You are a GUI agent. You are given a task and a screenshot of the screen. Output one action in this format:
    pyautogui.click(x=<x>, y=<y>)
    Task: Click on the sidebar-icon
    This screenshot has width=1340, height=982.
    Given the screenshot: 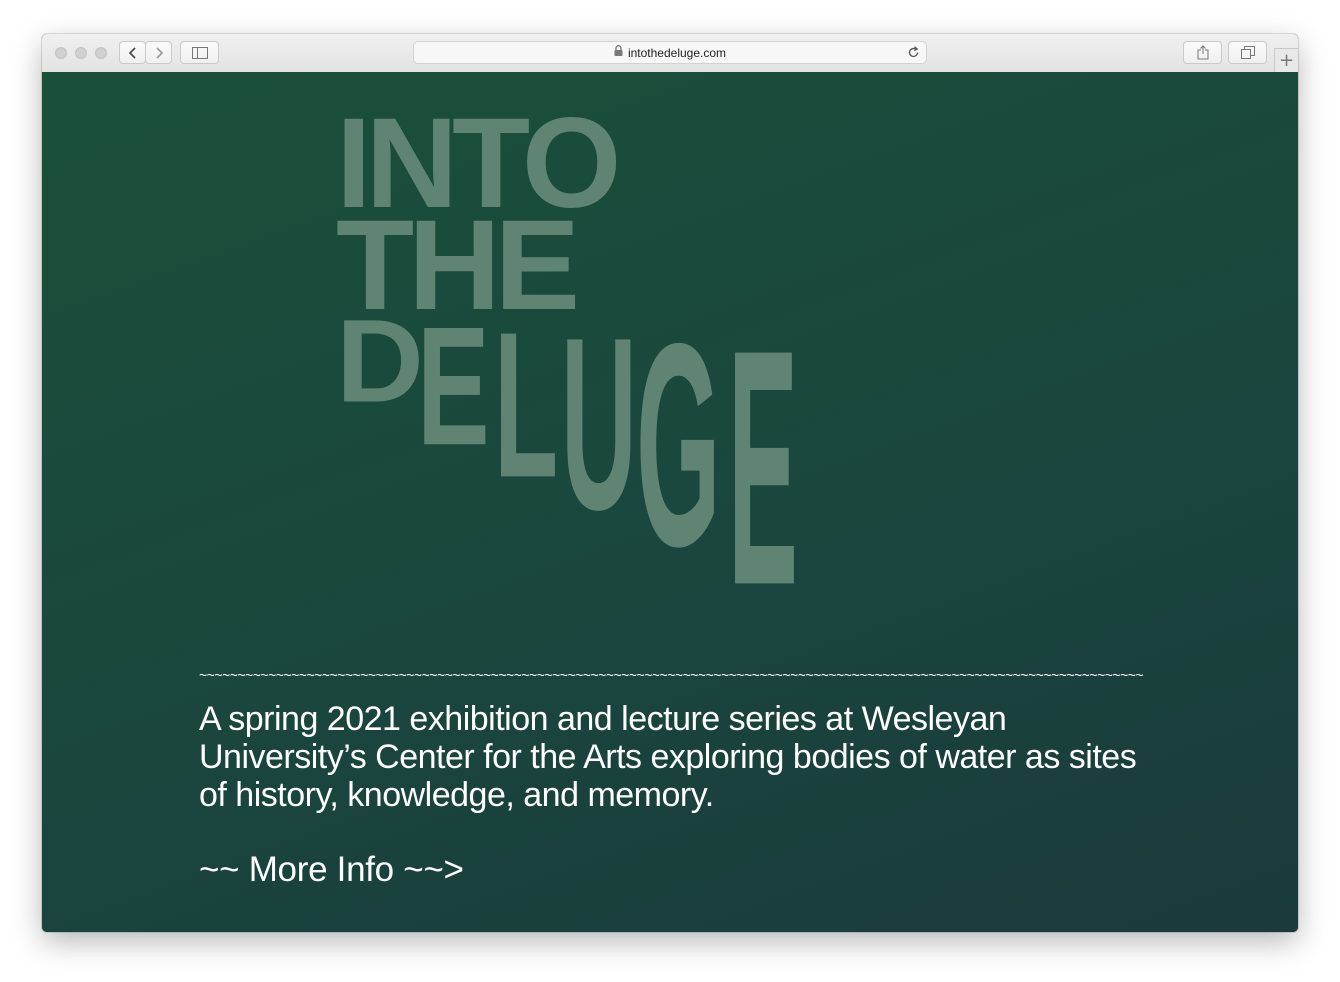 What is the action you would take?
    pyautogui.click(x=199, y=52)
    